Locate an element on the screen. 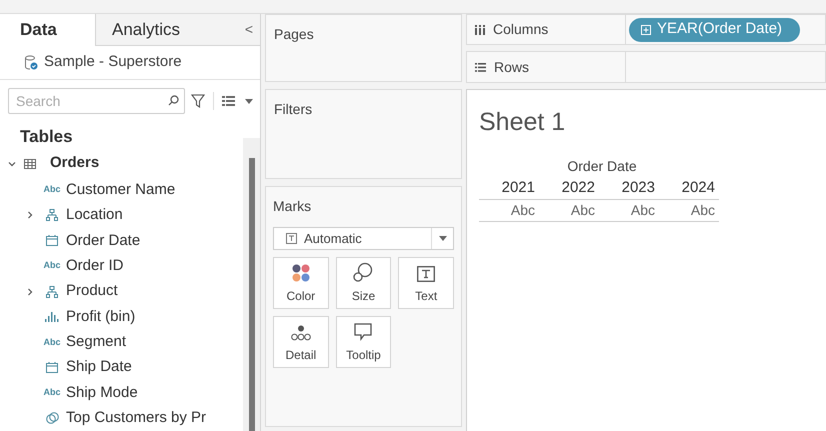  shelf-title: Filters is located at coordinates (293, 109).